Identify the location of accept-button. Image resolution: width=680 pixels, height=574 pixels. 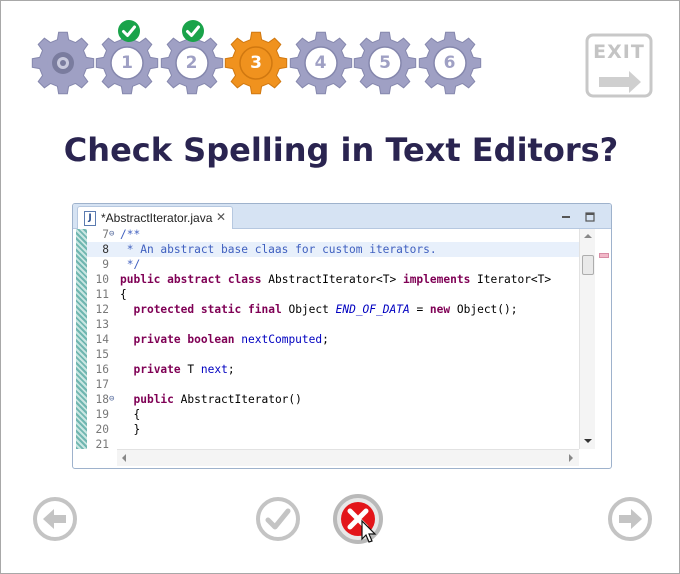
(278, 519).